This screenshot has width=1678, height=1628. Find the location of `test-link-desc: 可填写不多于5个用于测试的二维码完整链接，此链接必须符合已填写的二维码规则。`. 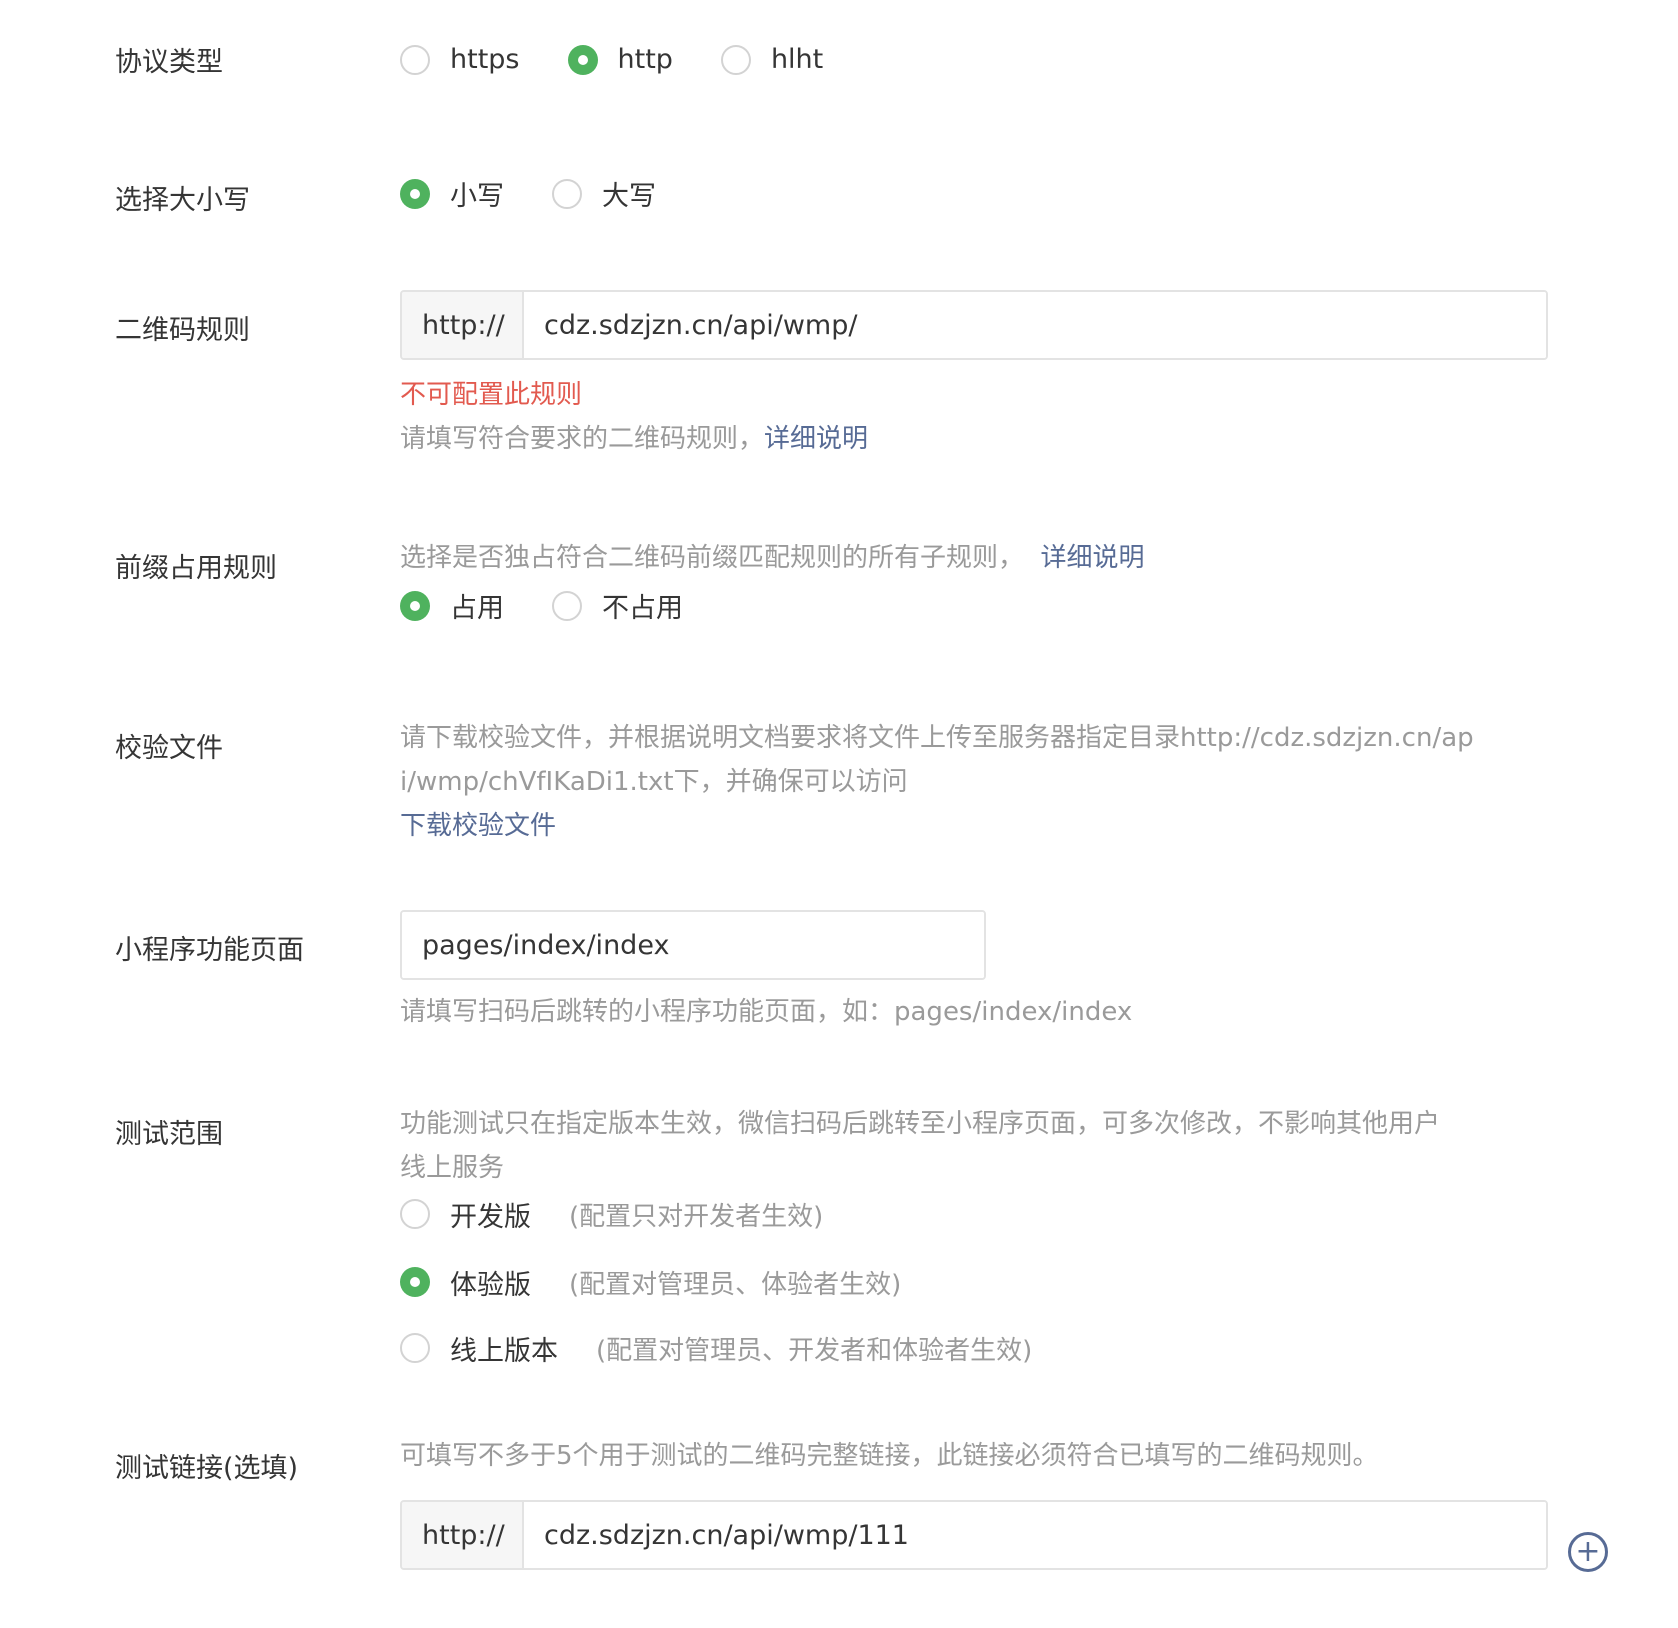

test-link-desc: 可填写不多于5个用于测试的二维码完整链接，此链接必须符合已填写的二维码规则。 is located at coordinates (889, 1456).